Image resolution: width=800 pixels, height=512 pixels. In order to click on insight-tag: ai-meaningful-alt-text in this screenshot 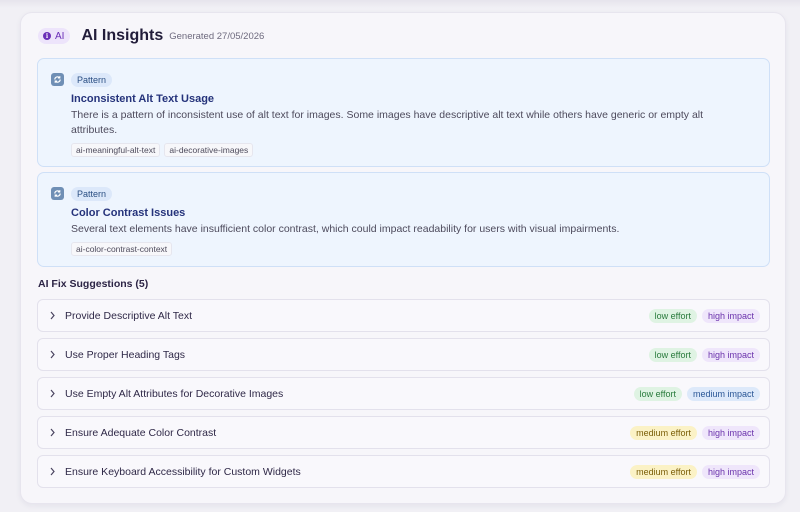, I will do `click(116, 150)`.